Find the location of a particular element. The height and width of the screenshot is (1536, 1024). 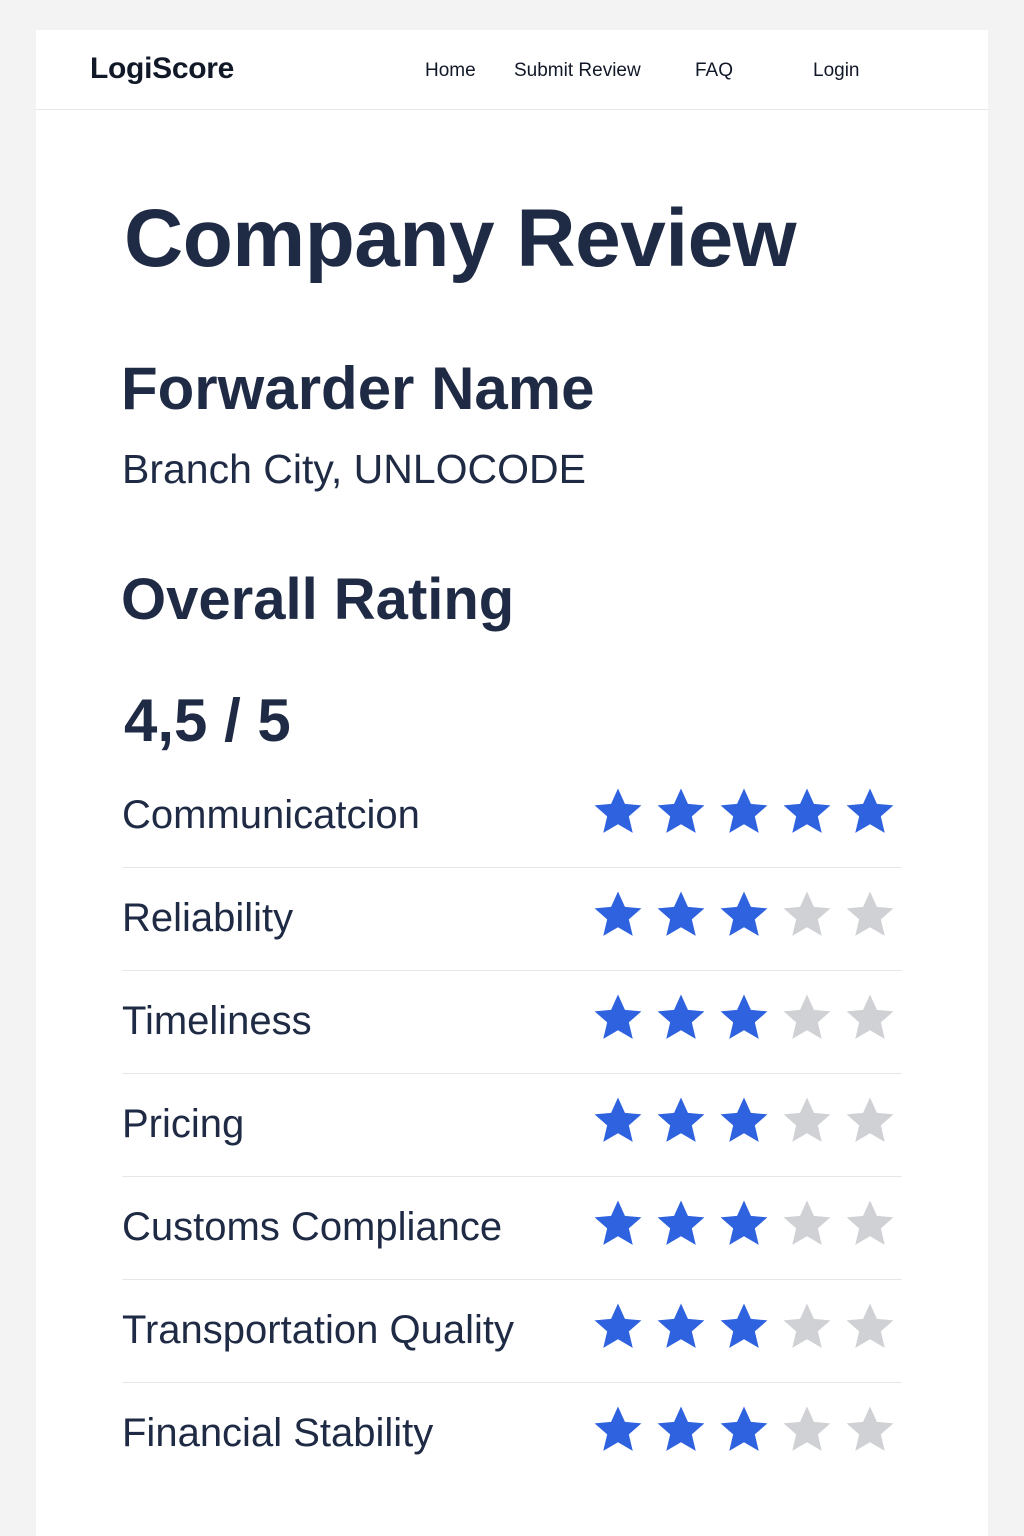

overall-rating-score: 4,5 / 5 is located at coordinates (207, 720).